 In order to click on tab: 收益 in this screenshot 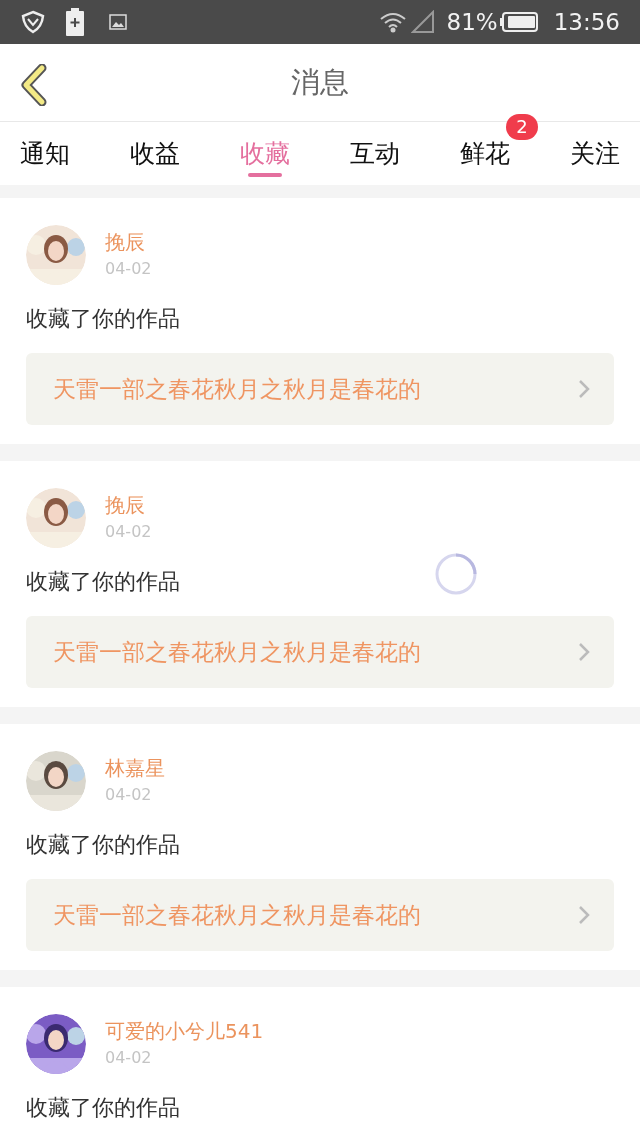, I will do `click(155, 153)`.